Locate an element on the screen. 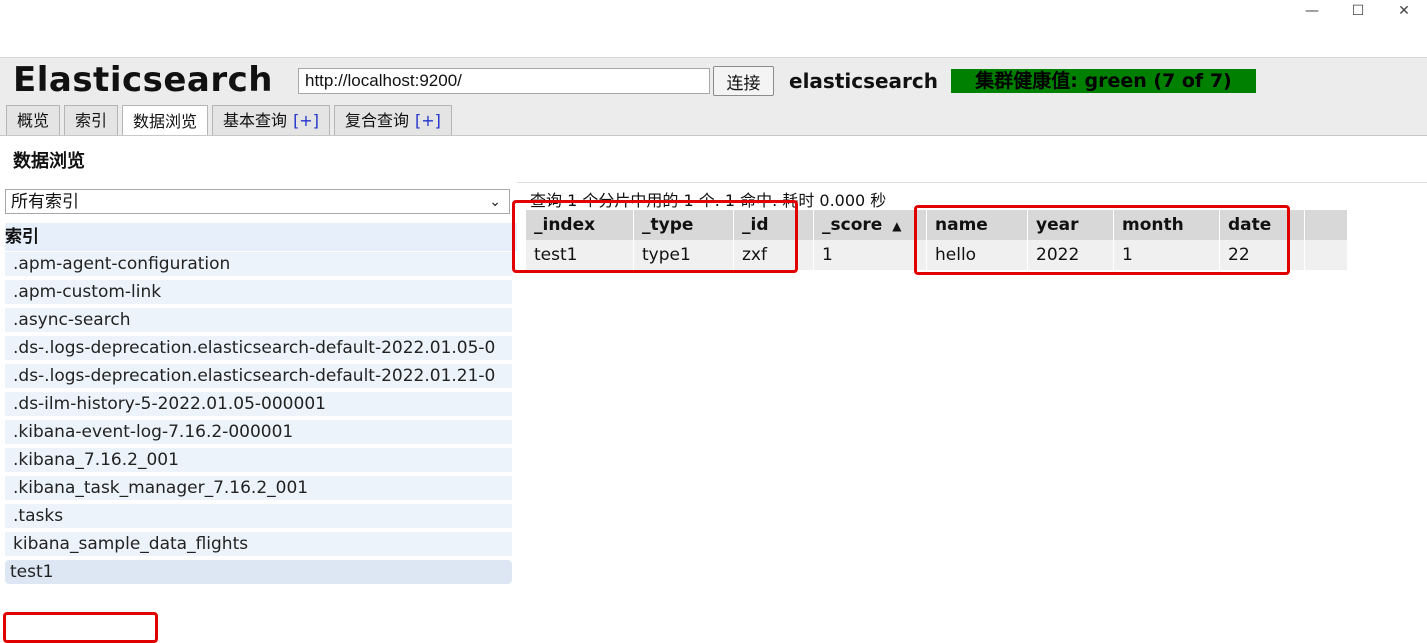  index-item: .tasks is located at coordinates (258, 516).